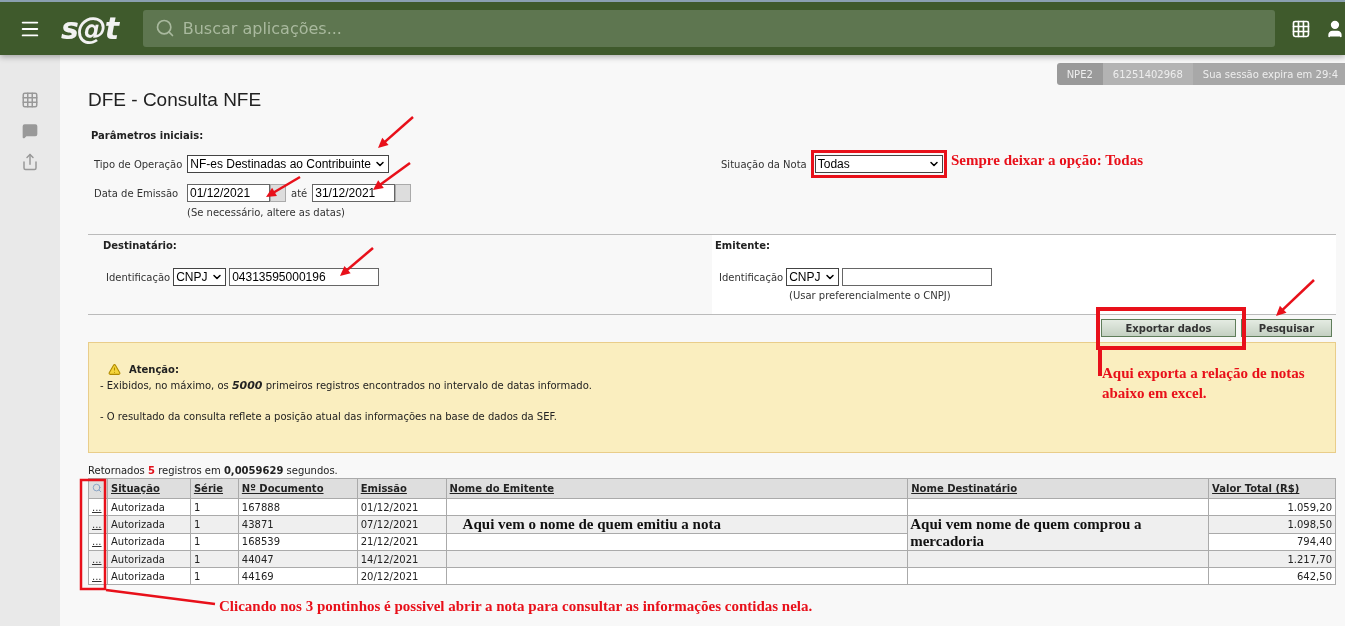  What do you see at coordinates (1079, 74) in the screenshot?
I see `environment-label: NPE2` at bounding box center [1079, 74].